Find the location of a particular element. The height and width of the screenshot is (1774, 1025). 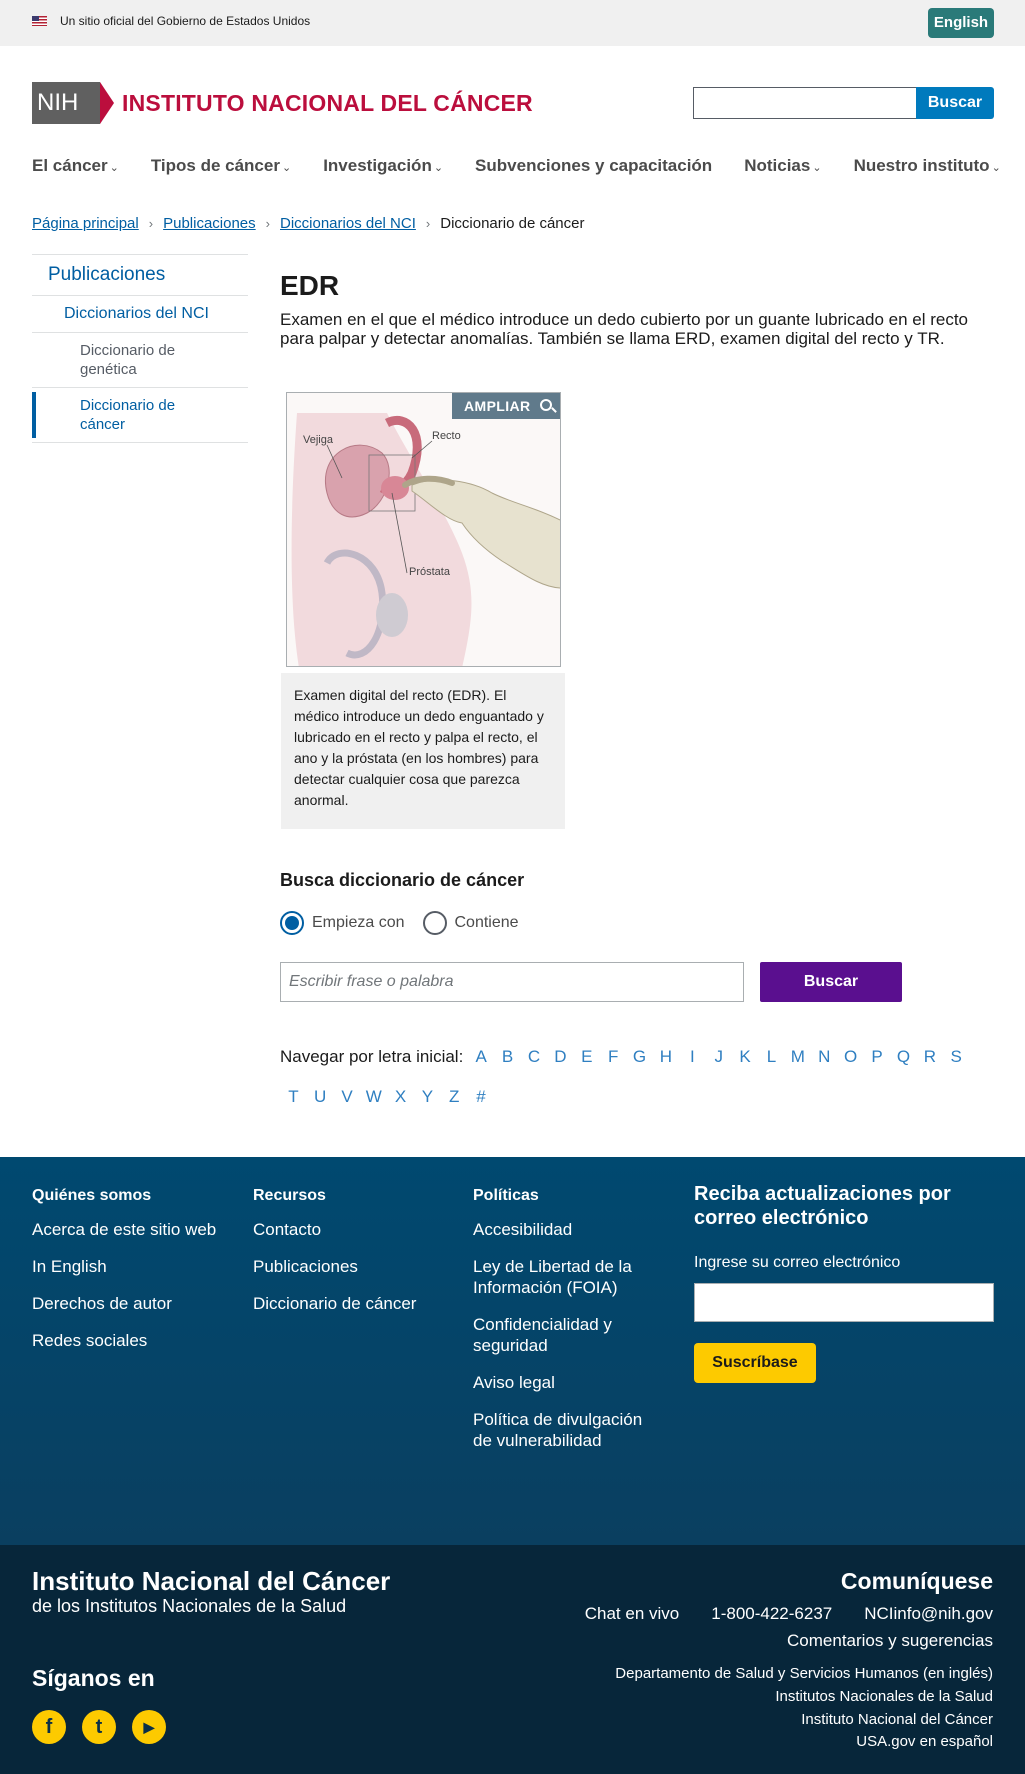

footer-link: Accesibilidad is located at coordinates (568, 1229).